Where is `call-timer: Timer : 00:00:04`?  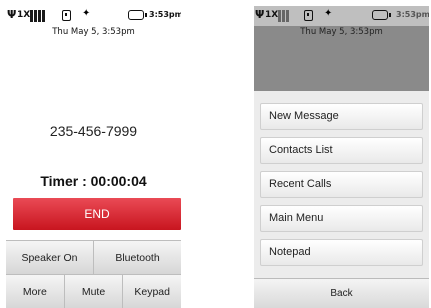
call-timer: Timer : 00:00:04 is located at coordinates (93, 181).